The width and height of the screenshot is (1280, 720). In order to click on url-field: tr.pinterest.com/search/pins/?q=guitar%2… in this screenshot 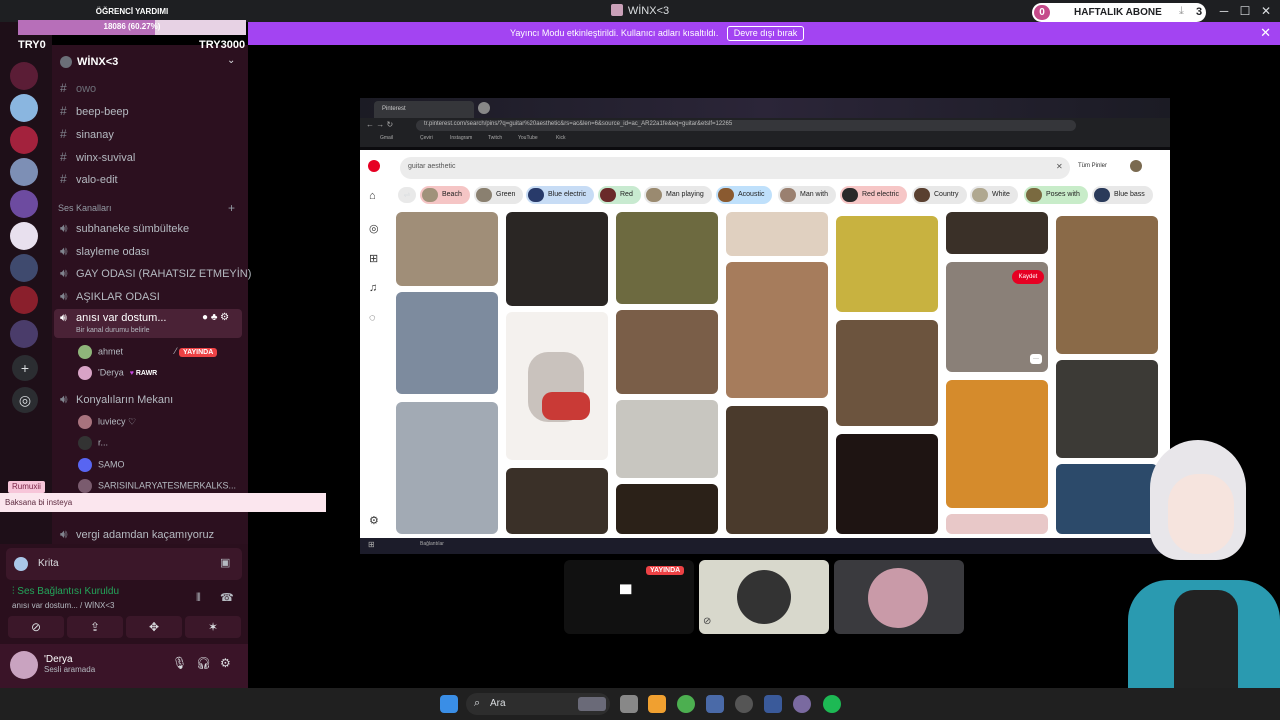, I will do `click(746, 125)`.